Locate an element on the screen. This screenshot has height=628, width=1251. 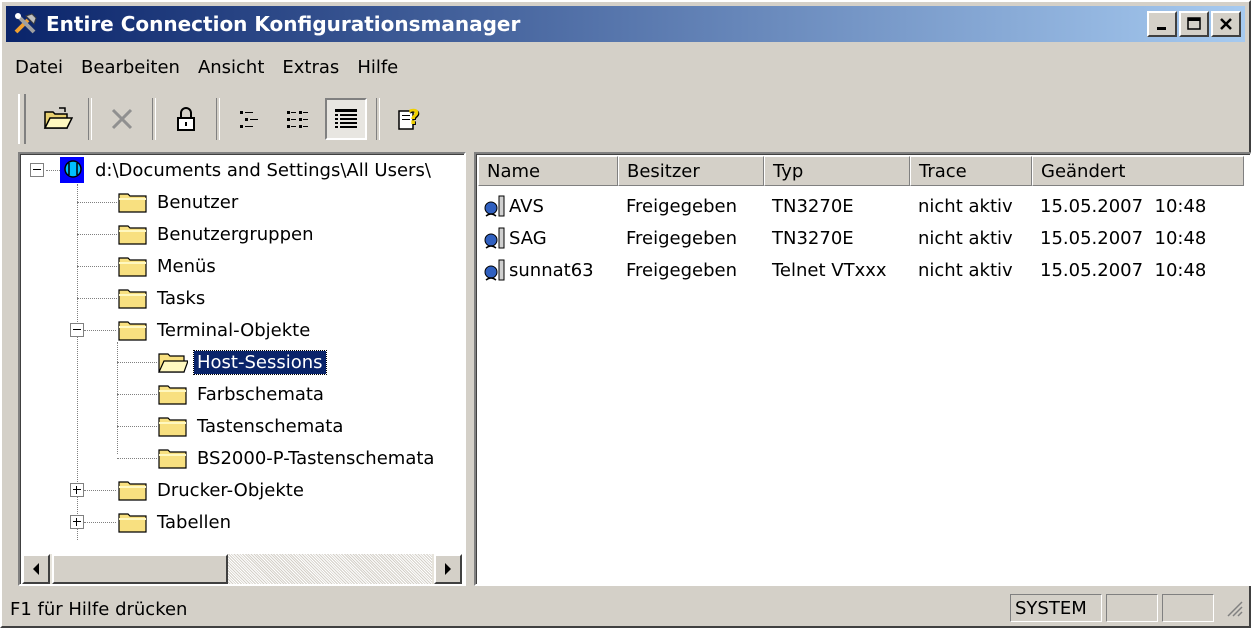
status-text: F1 für Hilfe drücken is located at coordinates (99, 609).